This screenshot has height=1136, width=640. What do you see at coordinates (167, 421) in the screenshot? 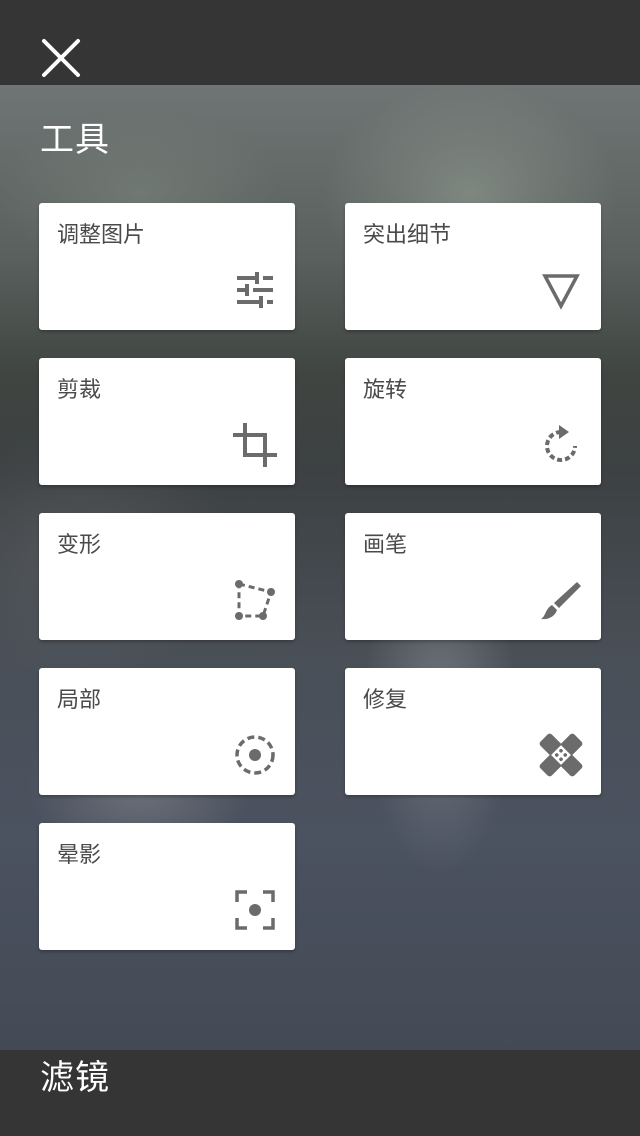
I see `tool-card-crop: 剪裁` at bounding box center [167, 421].